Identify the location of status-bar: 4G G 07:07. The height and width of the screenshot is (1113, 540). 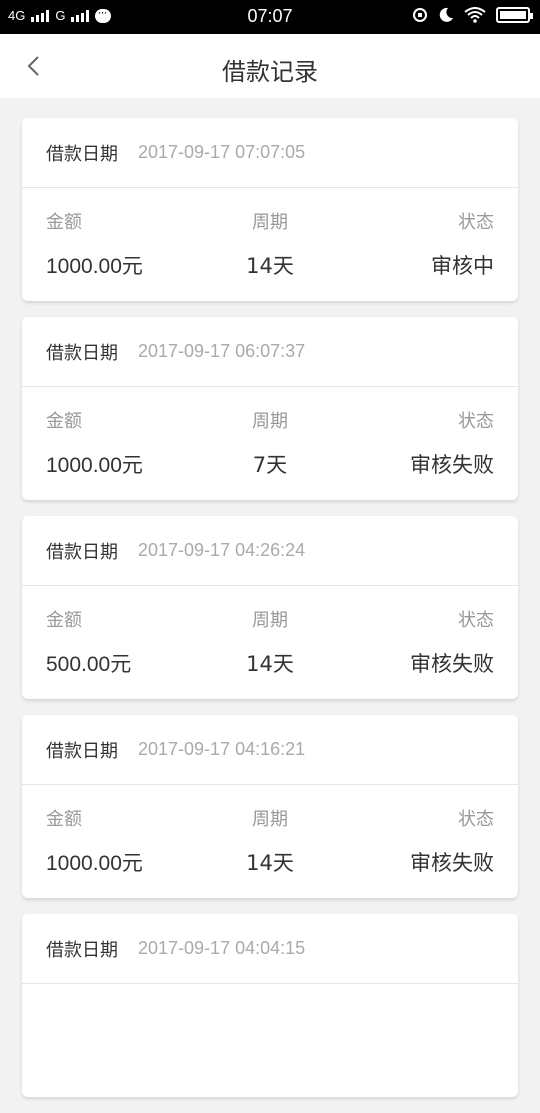
(270, 17).